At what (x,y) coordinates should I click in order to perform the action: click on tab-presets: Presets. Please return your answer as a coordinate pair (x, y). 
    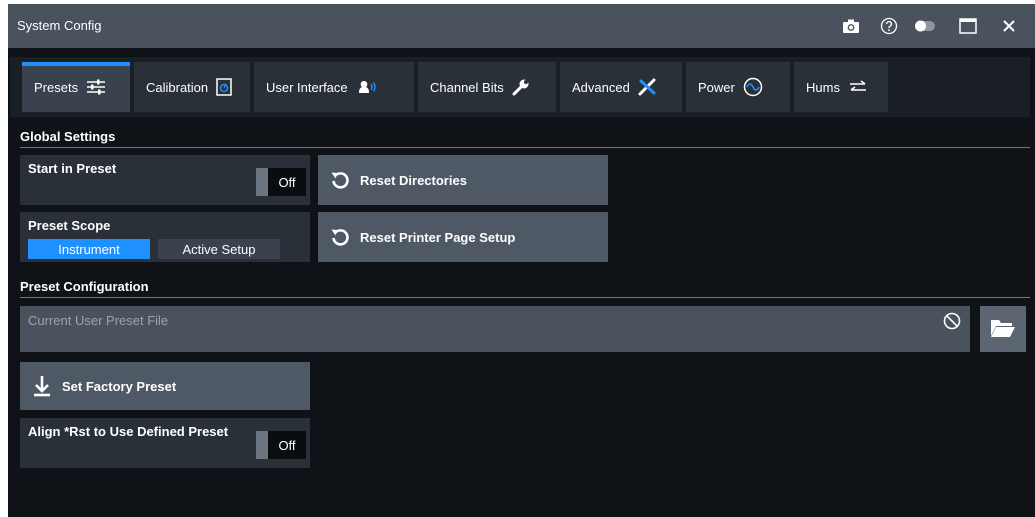
    Looking at the image, I should click on (76, 87).